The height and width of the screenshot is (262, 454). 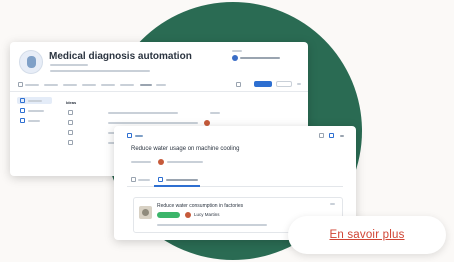 What do you see at coordinates (139, 136) in the screenshot?
I see `type-label` at bounding box center [139, 136].